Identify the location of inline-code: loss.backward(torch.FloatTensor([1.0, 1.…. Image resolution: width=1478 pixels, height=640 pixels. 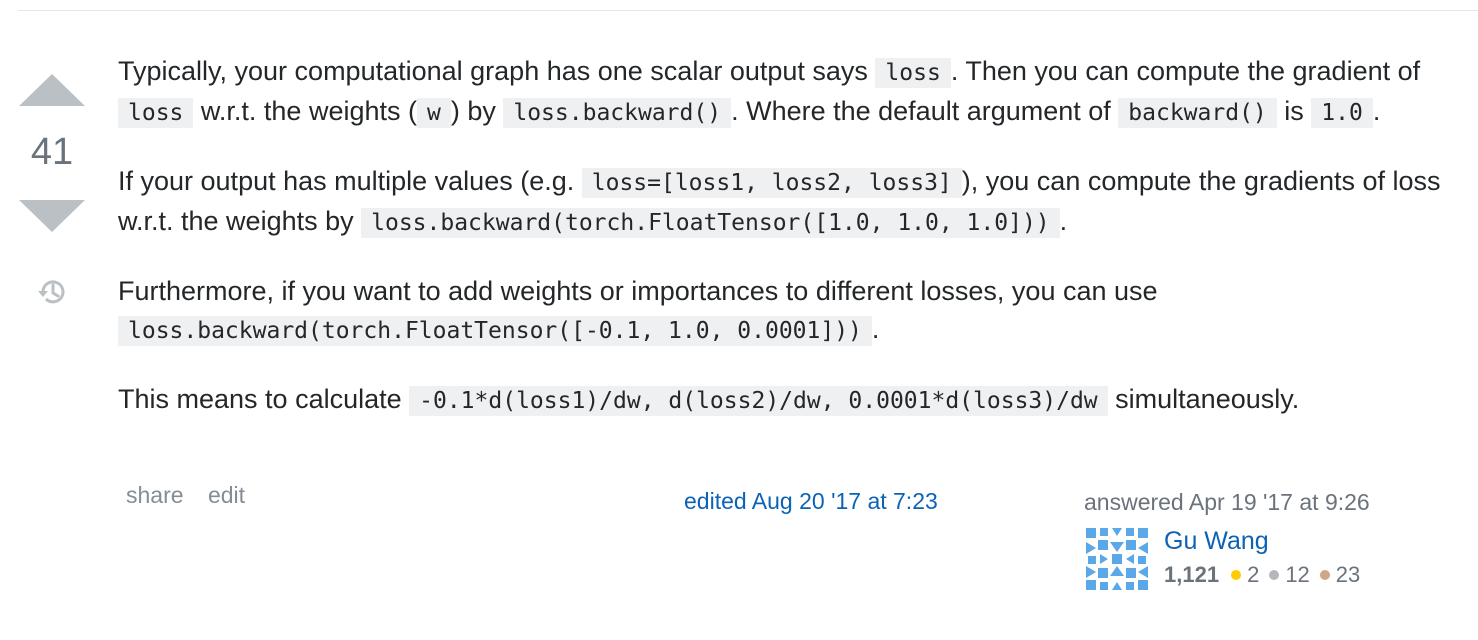
(710, 223).